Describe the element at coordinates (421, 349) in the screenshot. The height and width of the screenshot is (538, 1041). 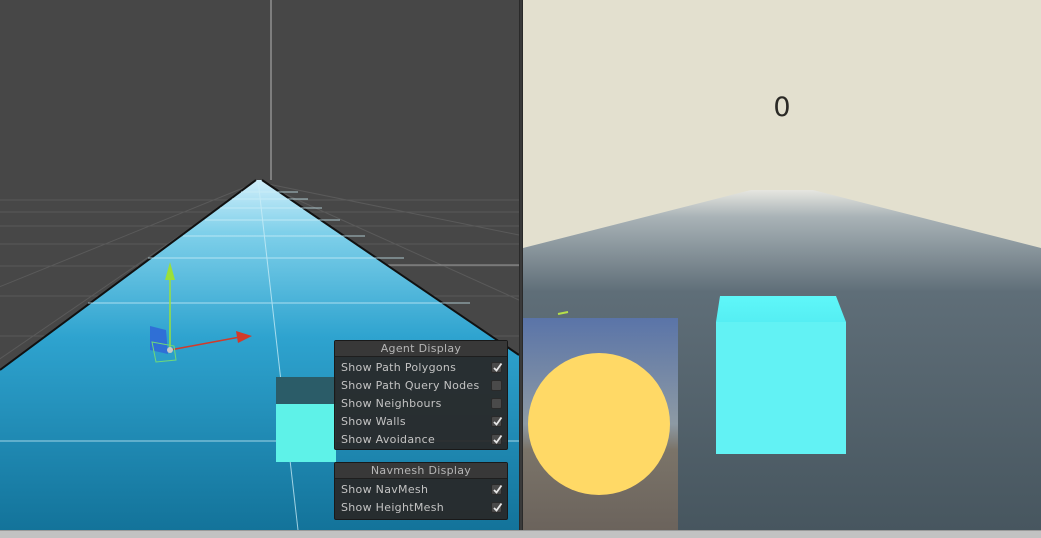
I see `agent-display-title: Agent Display` at that location.